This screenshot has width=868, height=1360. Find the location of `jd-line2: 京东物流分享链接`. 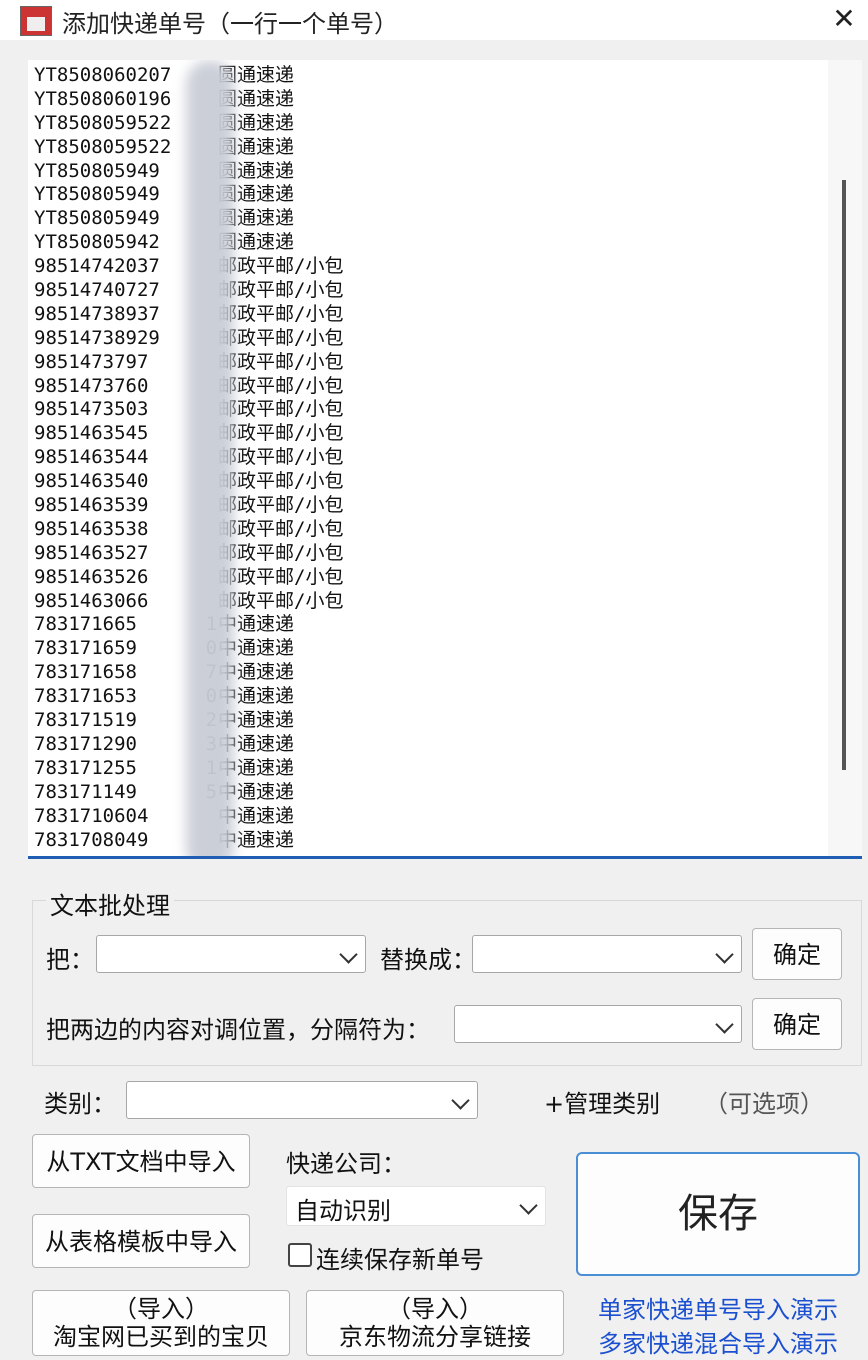

jd-line2: 京东物流分享链接 is located at coordinates (435, 1337).